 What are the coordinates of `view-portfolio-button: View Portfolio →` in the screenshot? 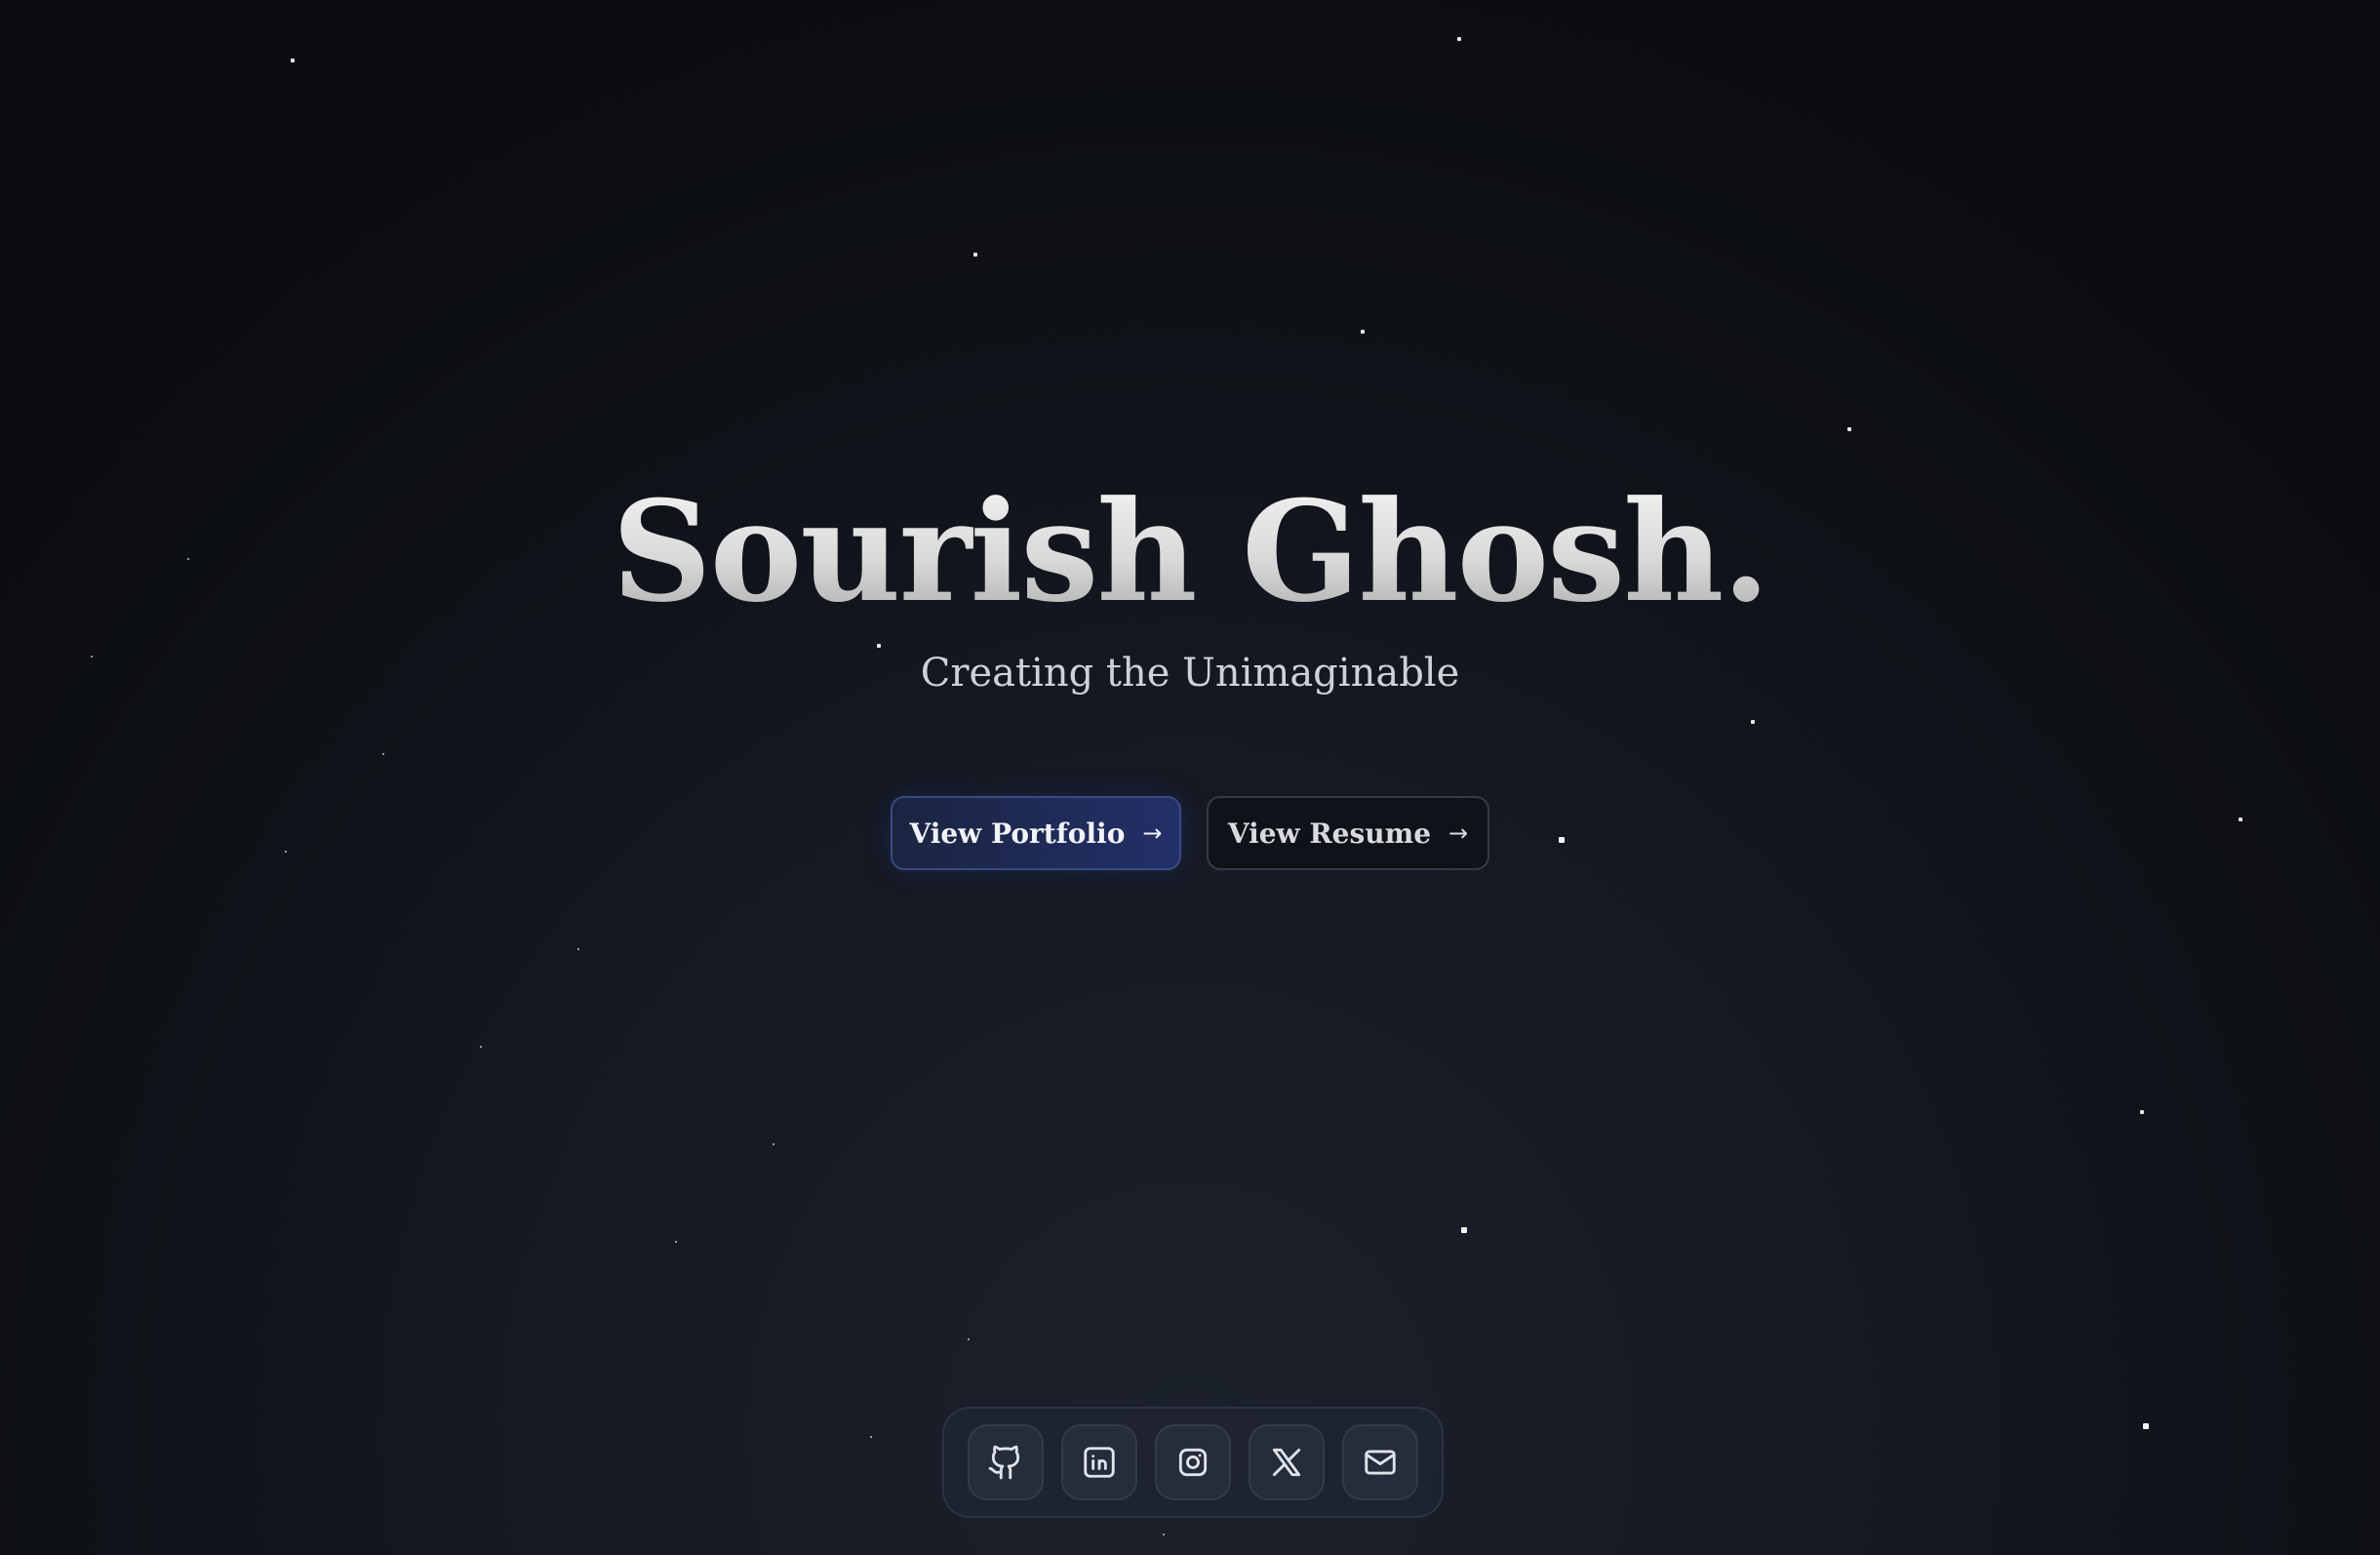 It's located at (1036, 833).